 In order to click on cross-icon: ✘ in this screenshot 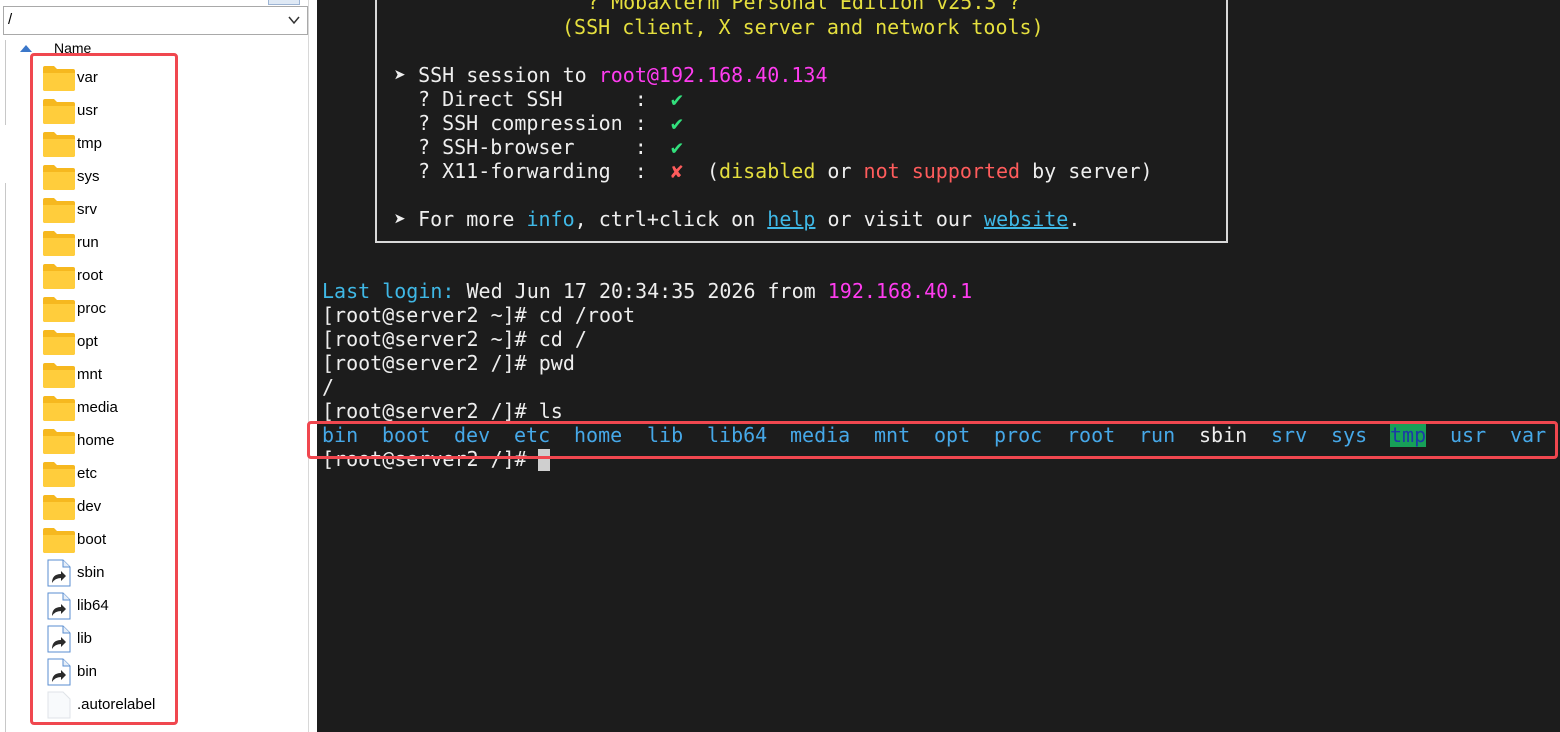, I will do `click(676, 171)`.